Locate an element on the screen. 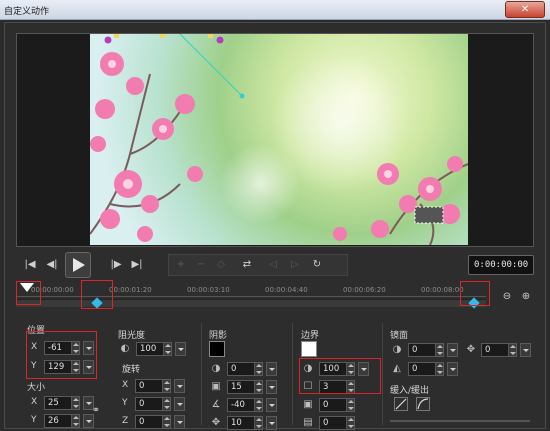 The width and height of the screenshot is (550, 431). timecode-display: 0:00:00:00 is located at coordinates (501, 265).